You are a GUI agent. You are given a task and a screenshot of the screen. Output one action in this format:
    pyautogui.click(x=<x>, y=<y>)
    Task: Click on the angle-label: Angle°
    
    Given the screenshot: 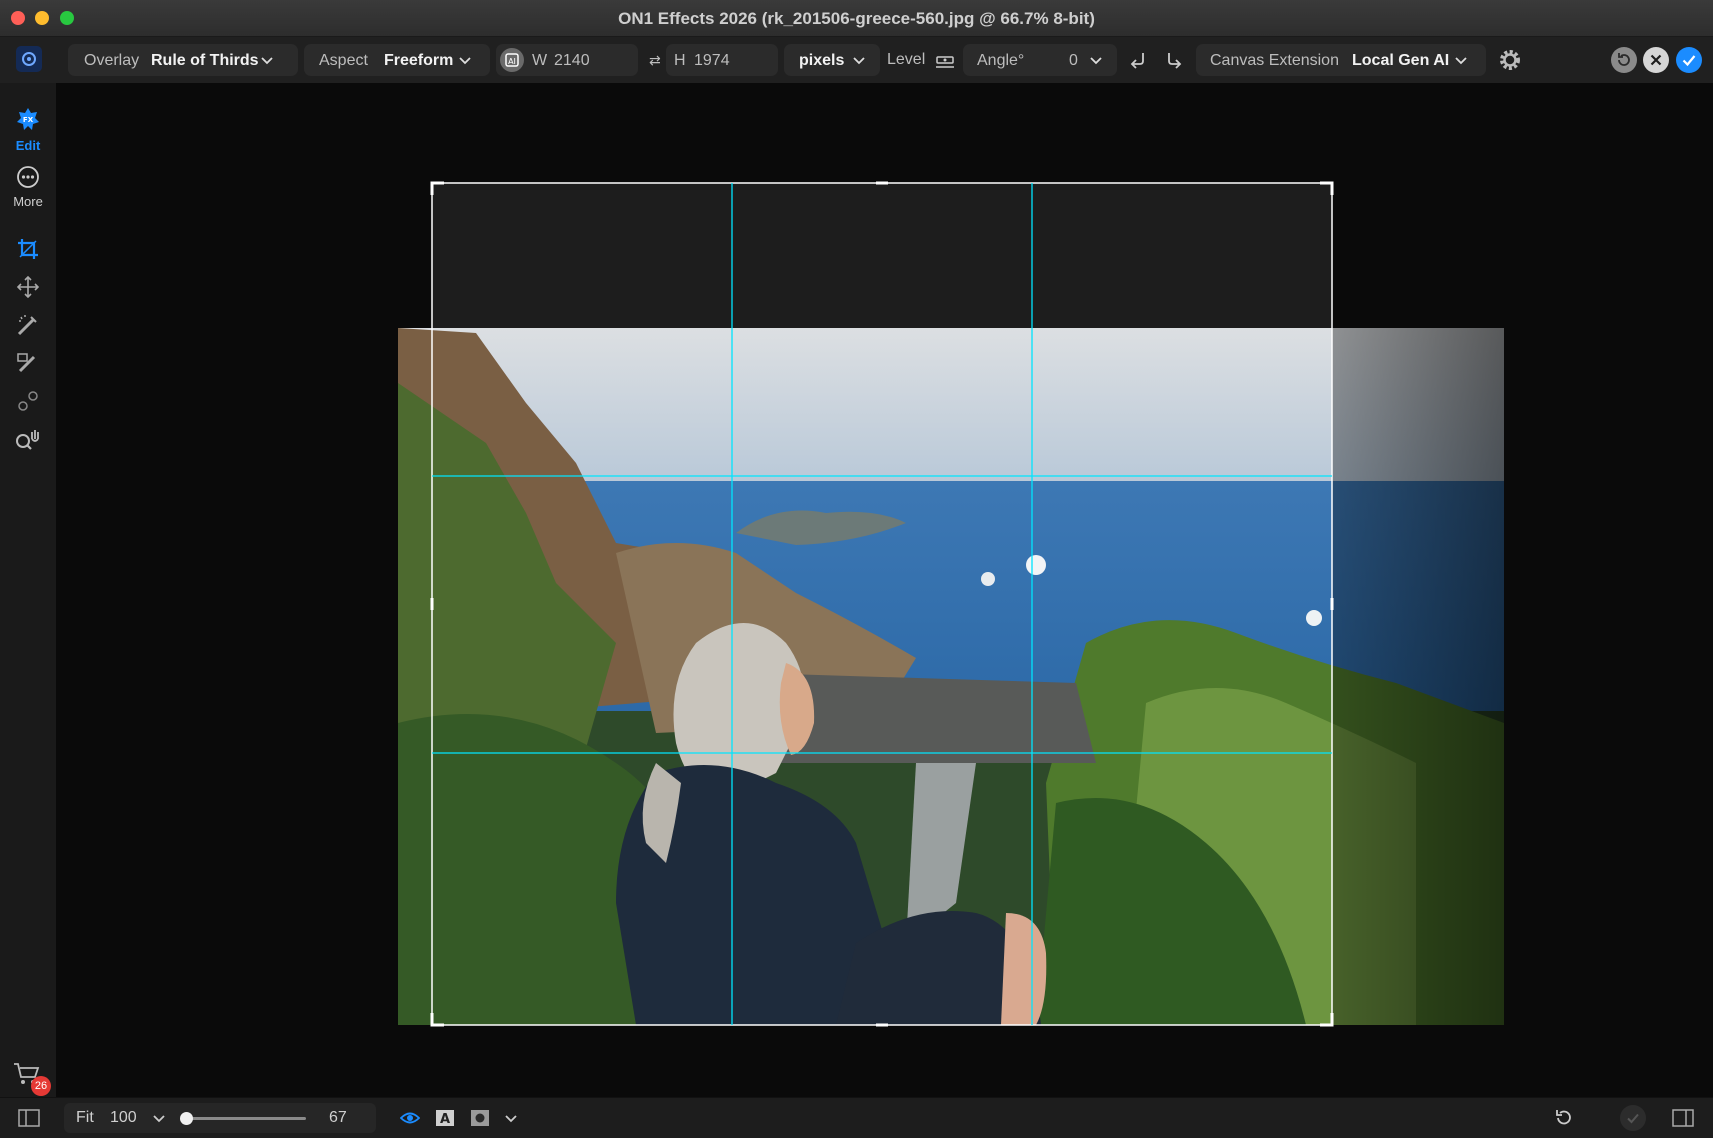 What is the action you would take?
    pyautogui.click(x=1001, y=60)
    